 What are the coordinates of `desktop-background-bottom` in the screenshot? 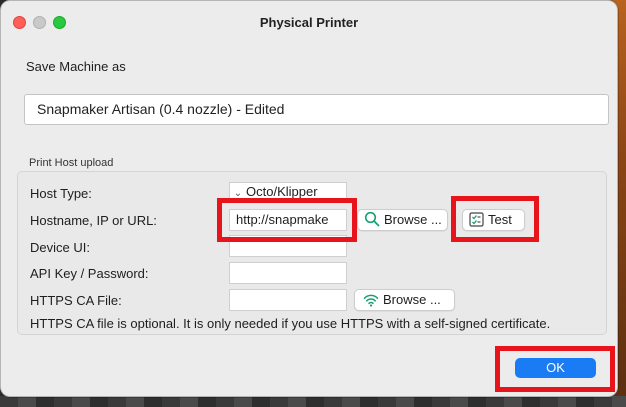 It's located at (313, 401).